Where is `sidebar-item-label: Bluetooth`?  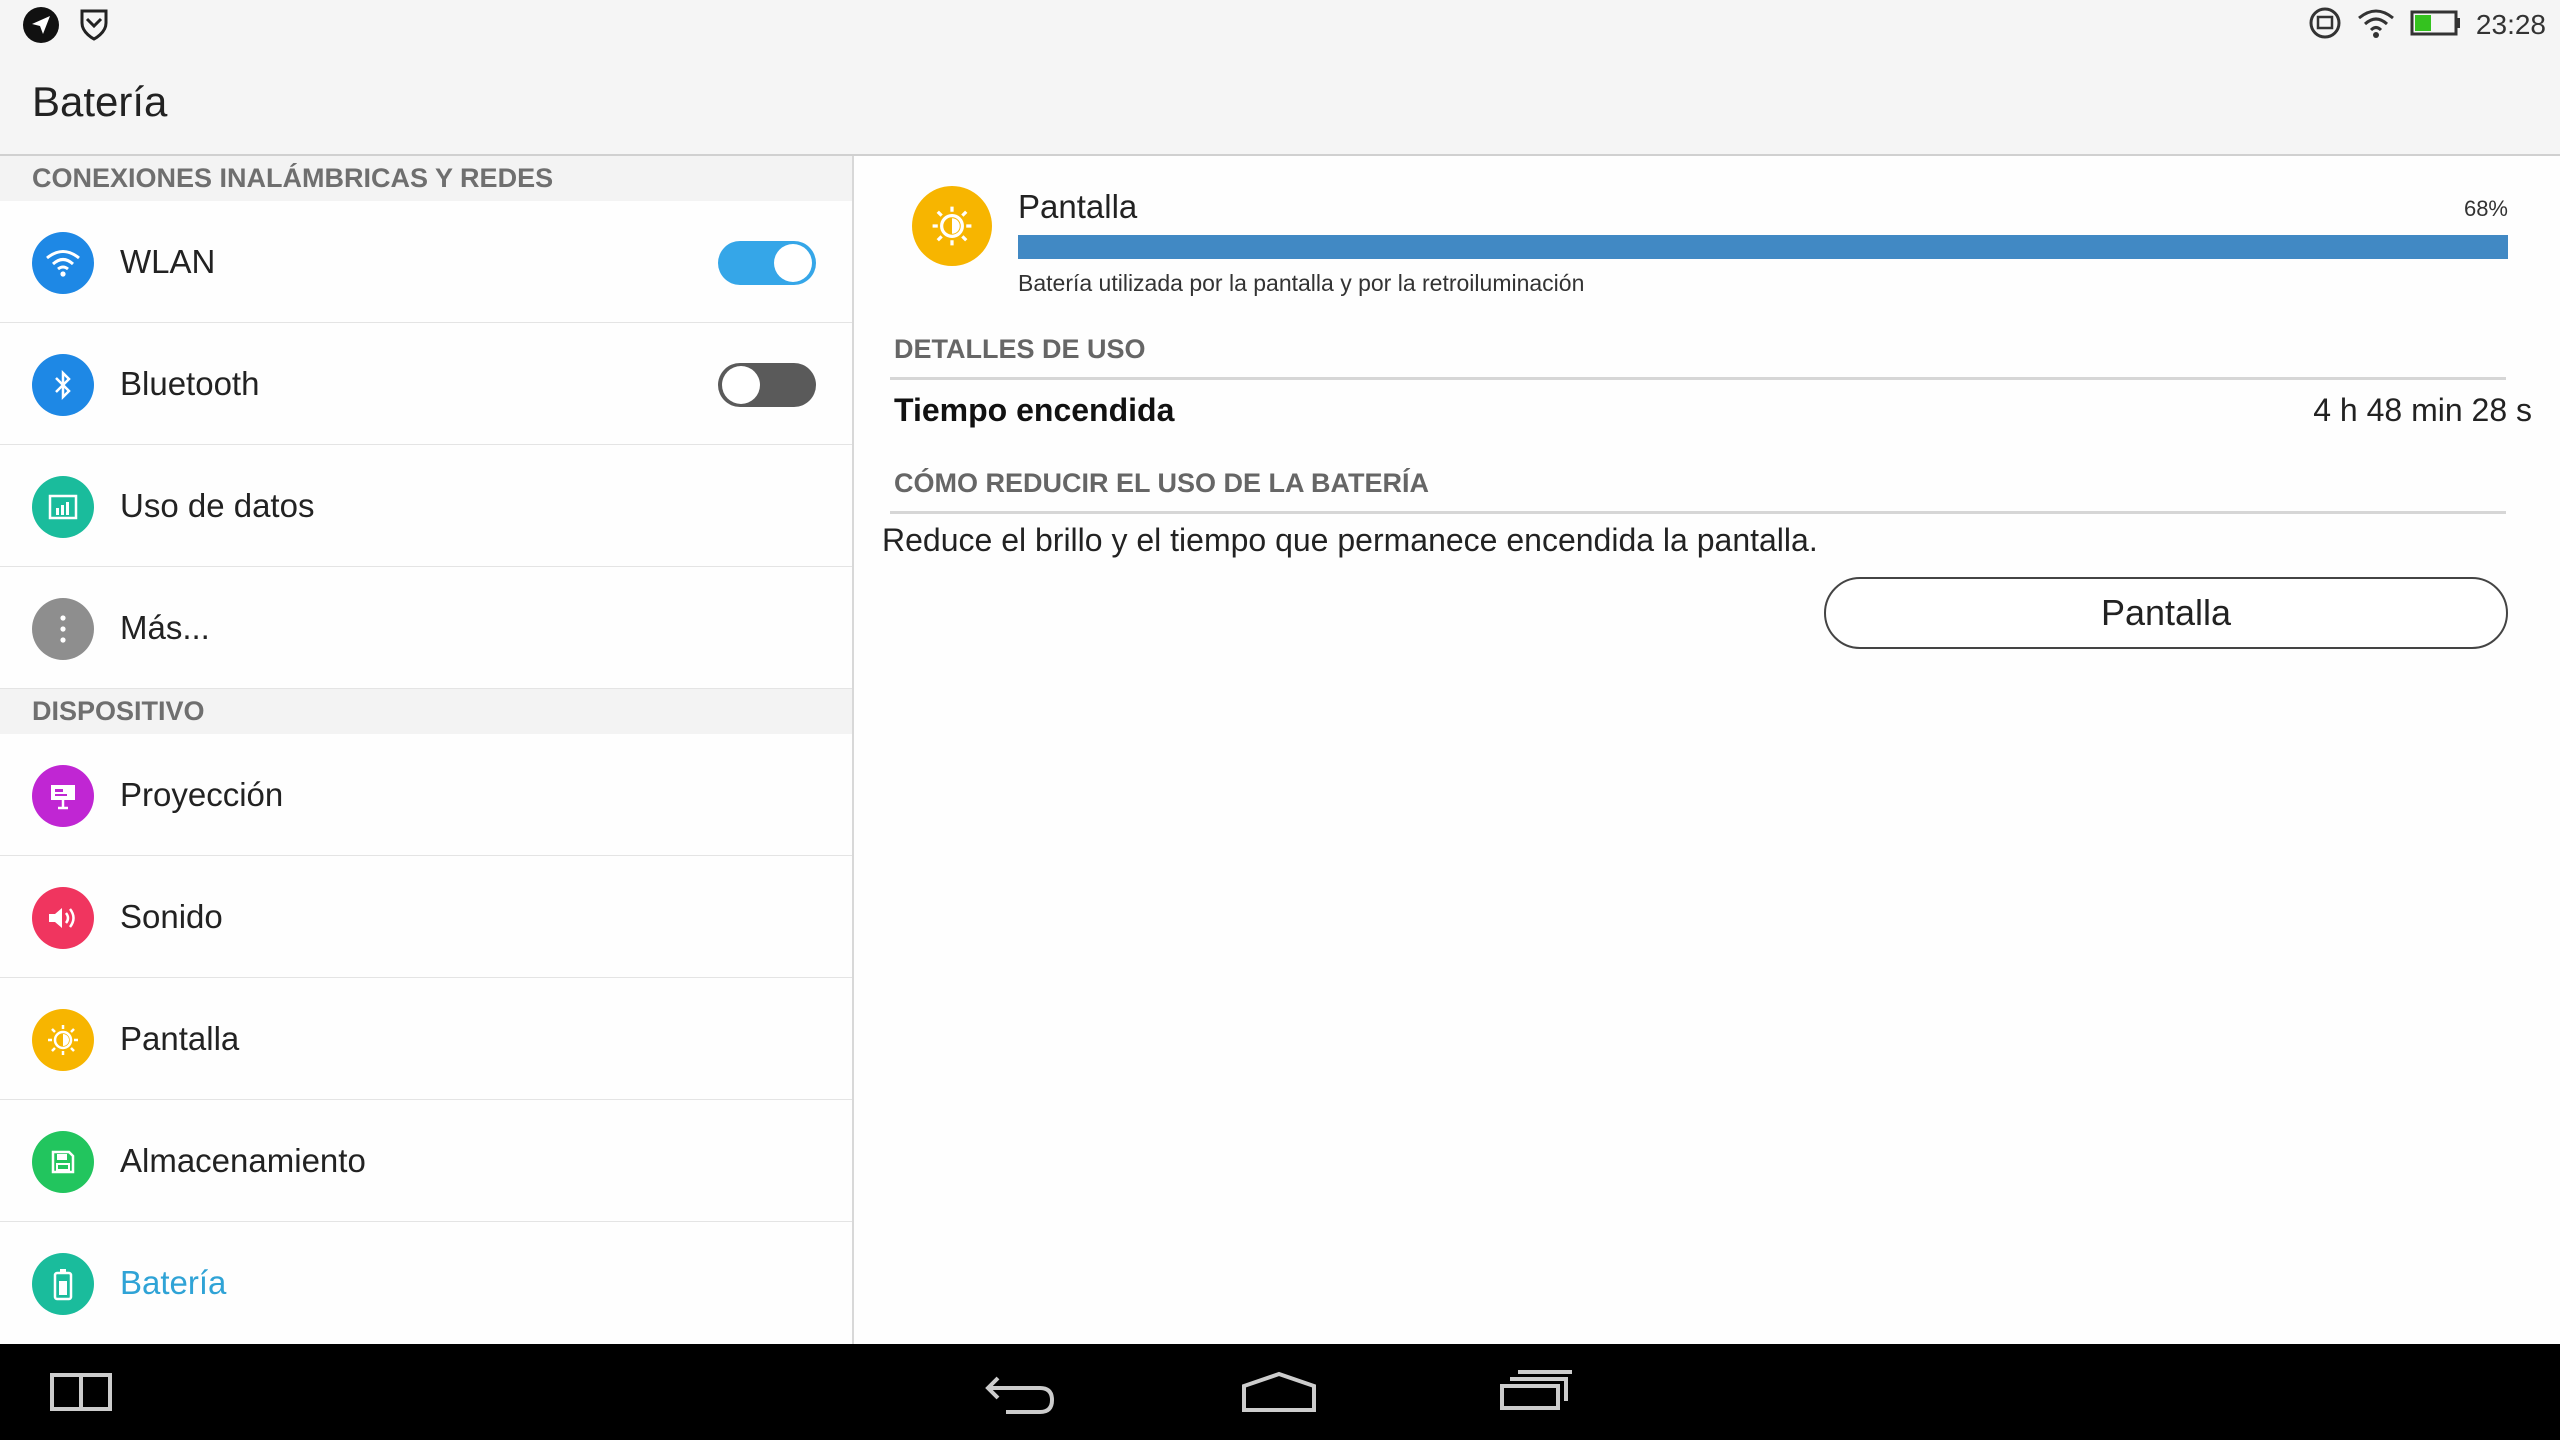
sidebar-item-label: Bluetooth is located at coordinates (190, 383).